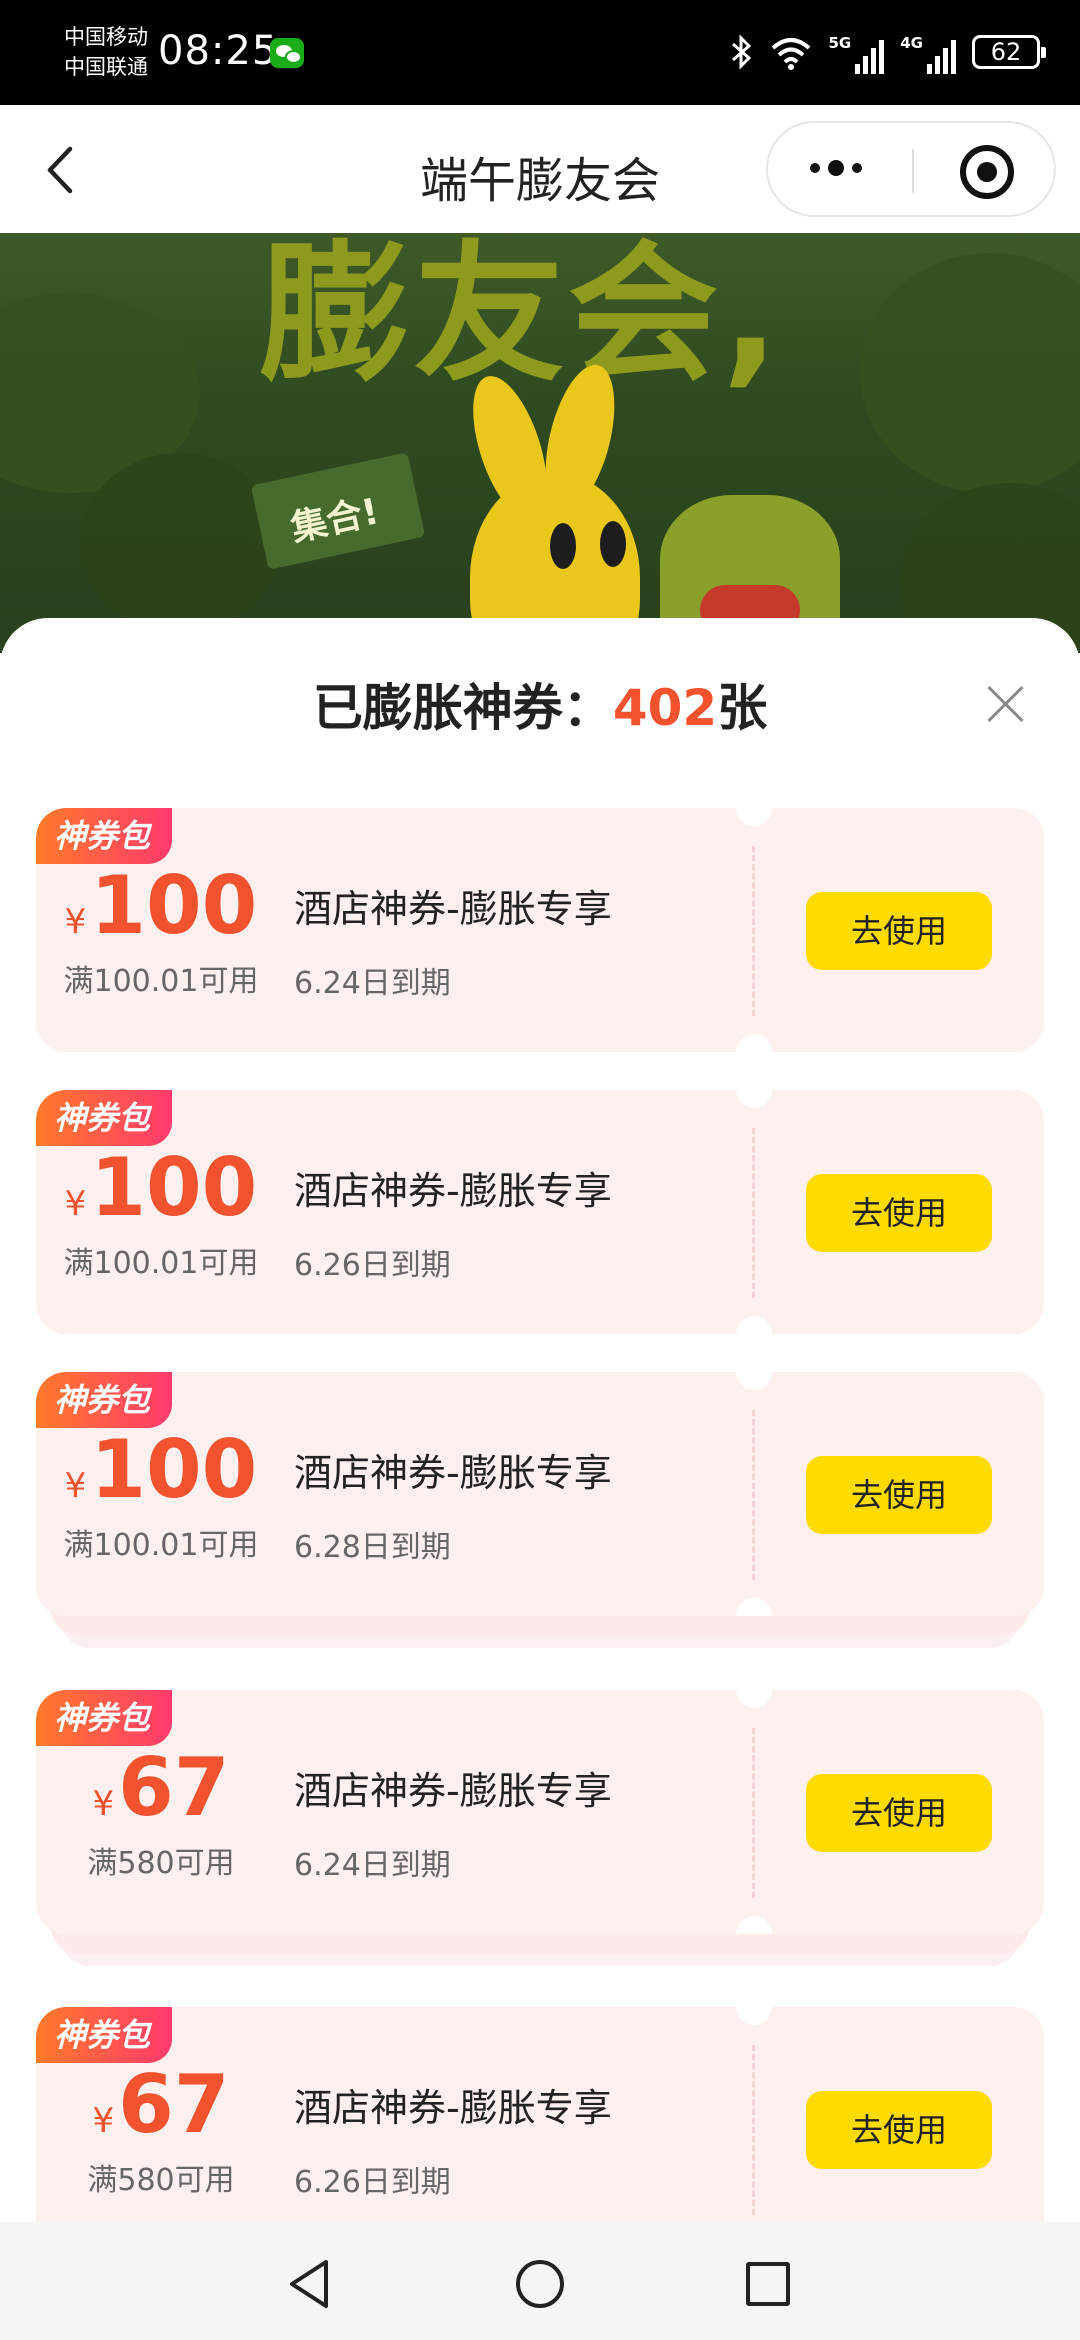 This screenshot has height=2340, width=1080. What do you see at coordinates (218, 51) in the screenshot?
I see `clock: 08:25` at bounding box center [218, 51].